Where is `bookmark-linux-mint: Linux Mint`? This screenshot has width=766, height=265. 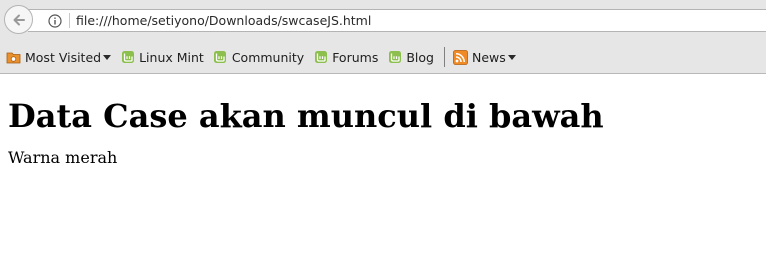 bookmark-linux-mint: Linux Mint is located at coordinates (162, 57).